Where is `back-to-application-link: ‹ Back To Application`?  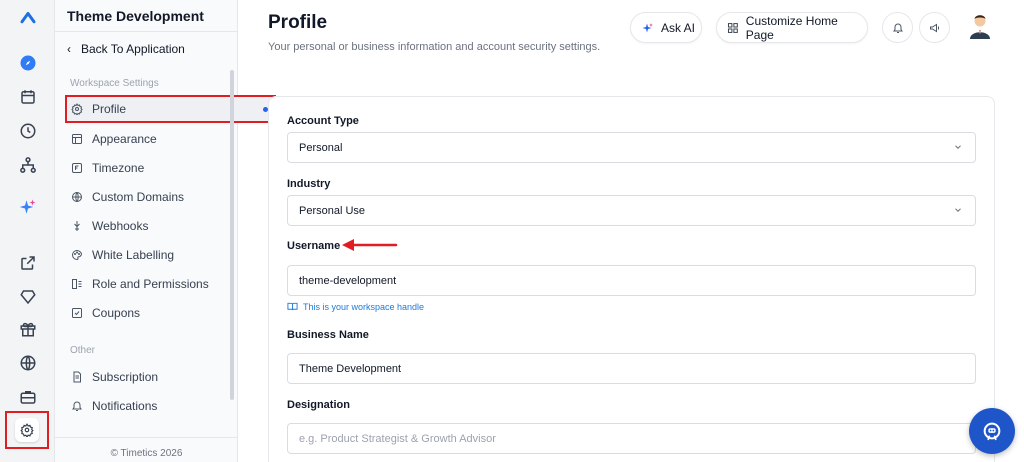
back-to-application-link: ‹ Back To Application is located at coordinates (126, 49).